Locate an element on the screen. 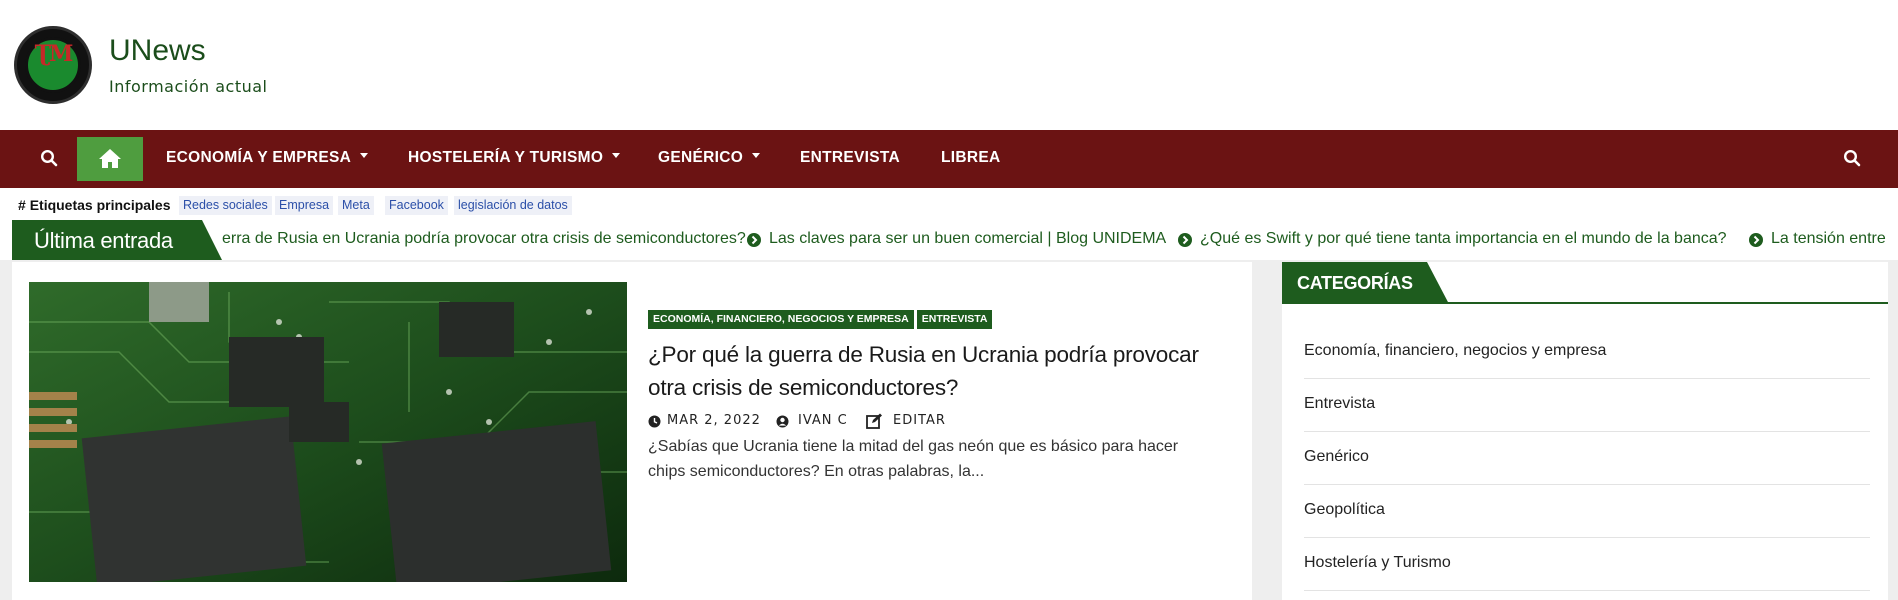 Image resolution: width=1898 pixels, height=600 pixels. category-item: Genérico is located at coordinates (1587, 458).